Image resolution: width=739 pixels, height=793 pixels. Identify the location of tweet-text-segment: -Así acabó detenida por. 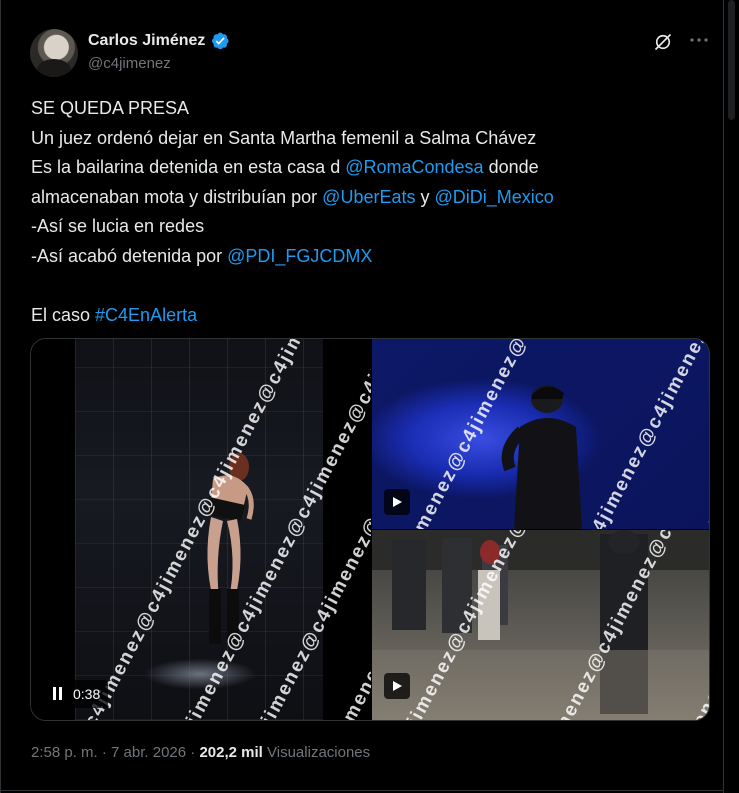
(129, 255).